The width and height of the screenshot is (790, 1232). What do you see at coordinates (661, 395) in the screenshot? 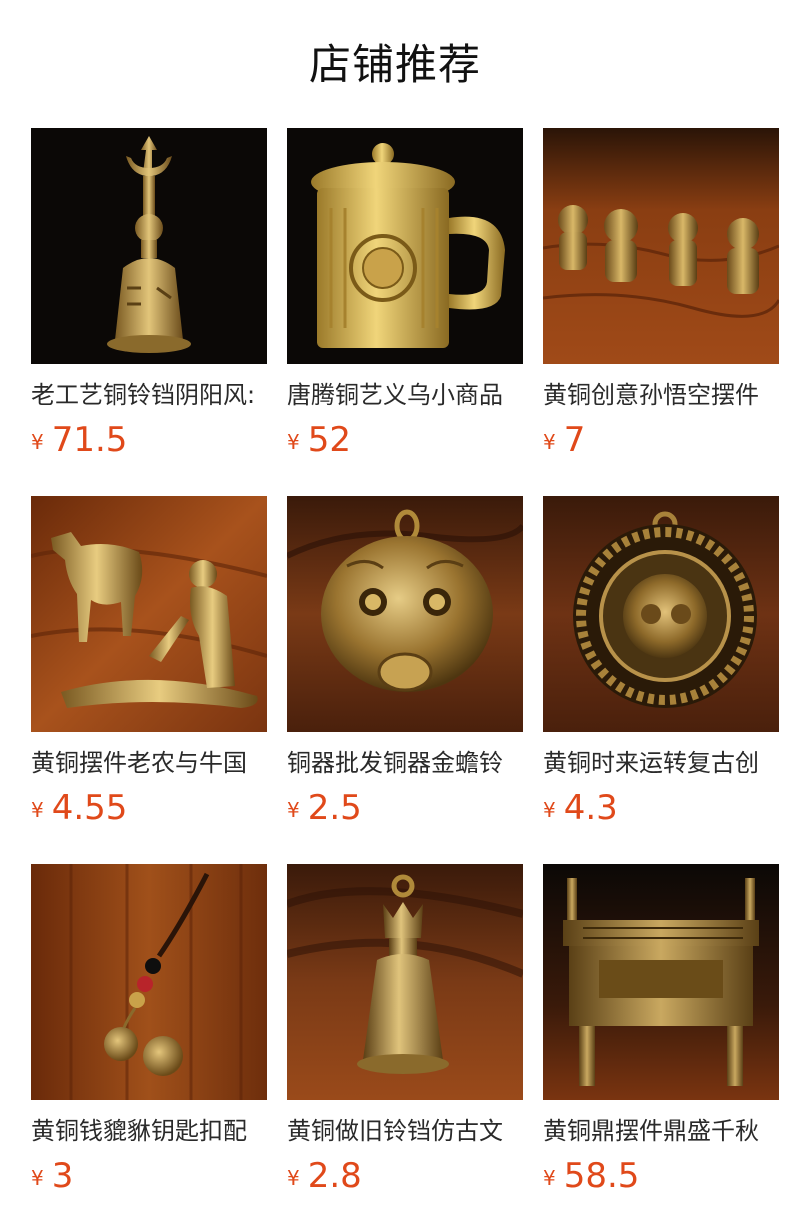
I see `product-name: 黄铜创意孙悟空摆件` at bounding box center [661, 395].